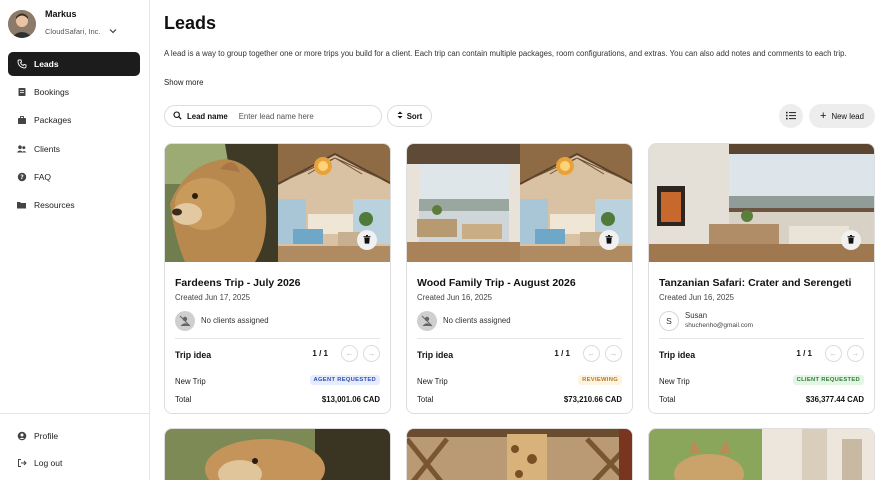 This screenshot has width=889, height=480. I want to click on lead-title: Fardeens Trip - July 2026, so click(238, 283).